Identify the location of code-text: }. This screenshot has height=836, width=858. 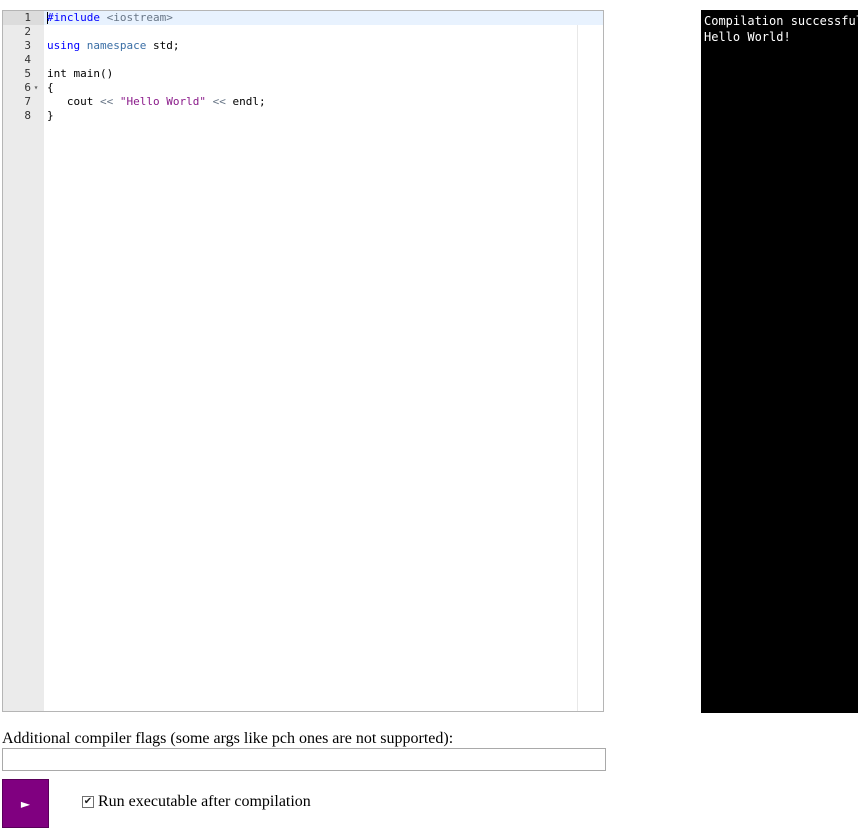
(50, 116).